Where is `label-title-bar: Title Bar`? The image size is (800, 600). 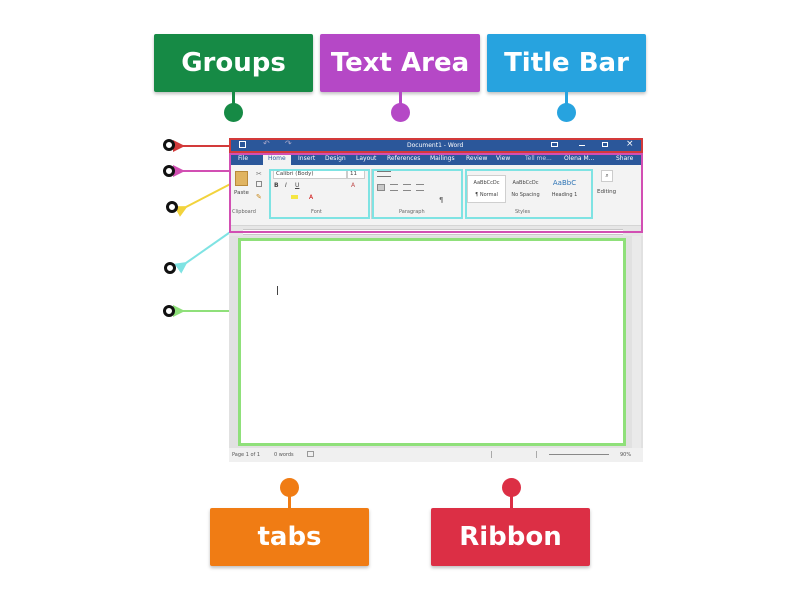
label-title-bar: Title Bar is located at coordinates (566, 63).